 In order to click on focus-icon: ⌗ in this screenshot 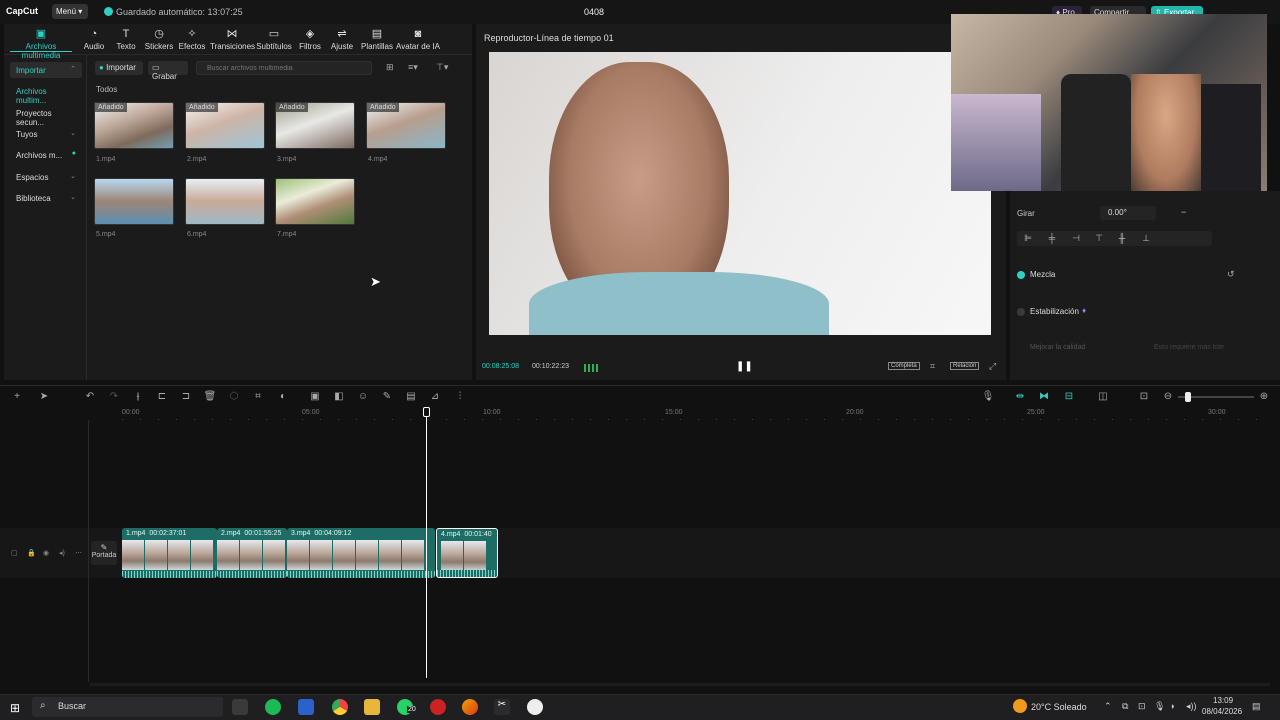, I will do `click(932, 366)`.